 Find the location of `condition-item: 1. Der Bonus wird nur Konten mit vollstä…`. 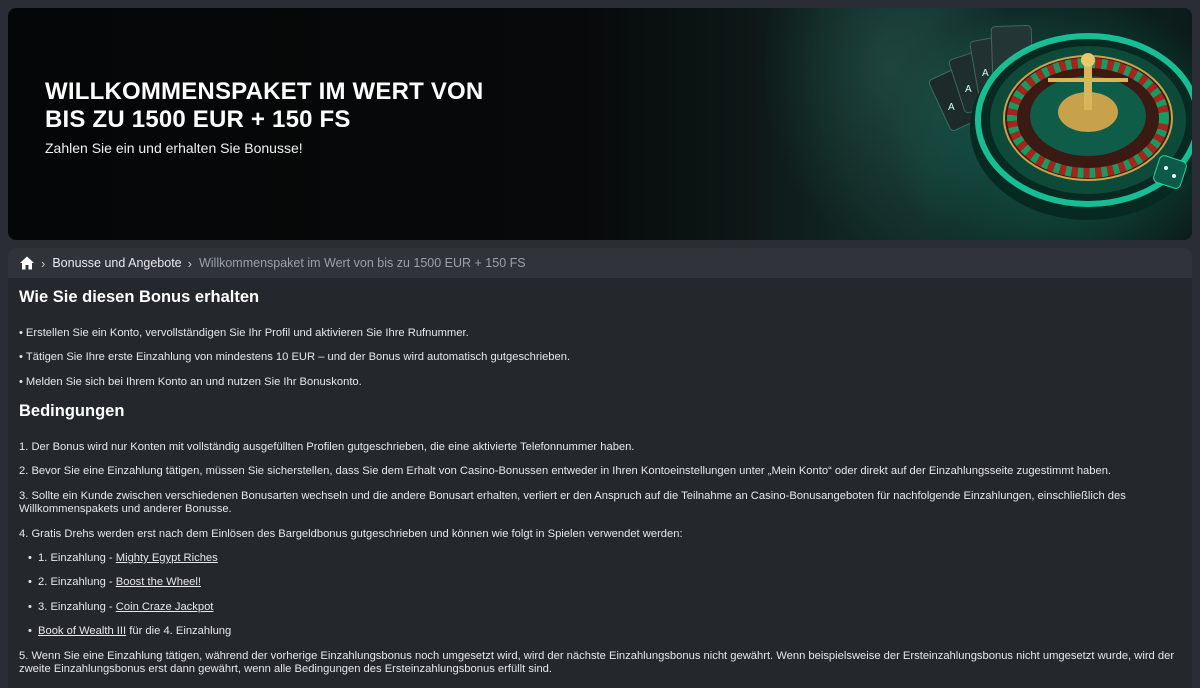

condition-item: 1. Der Bonus wird nur Konten mit vollstä… is located at coordinates (327, 447).